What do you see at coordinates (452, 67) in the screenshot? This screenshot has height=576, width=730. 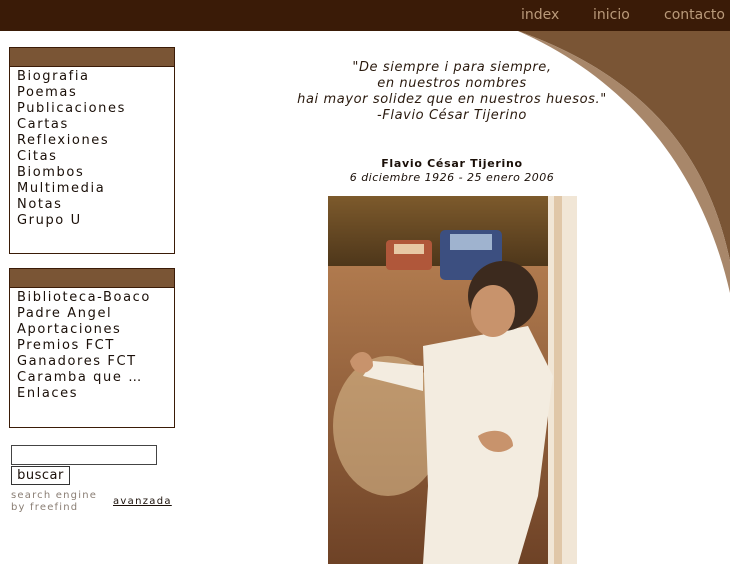 I see `quote-line: "De siempre i para siempre,` at bounding box center [452, 67].